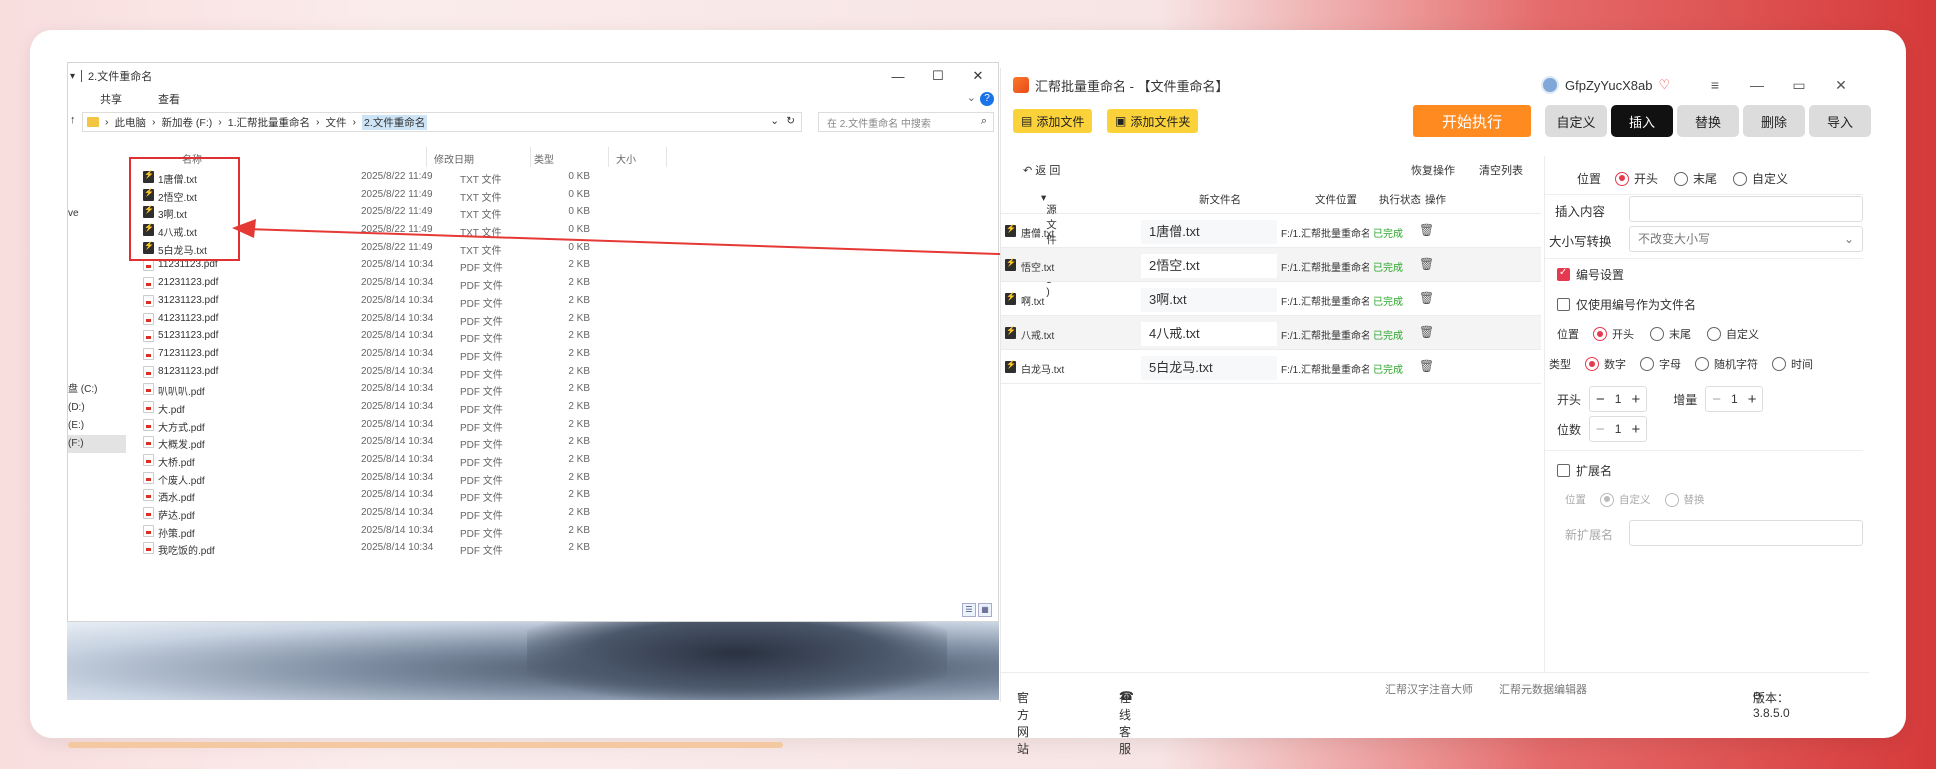  What do you see at coordinates (1674, 239) in the screenshot?
I see `case-select-value: 不改变大小写` at bounding box center [1674, 239].